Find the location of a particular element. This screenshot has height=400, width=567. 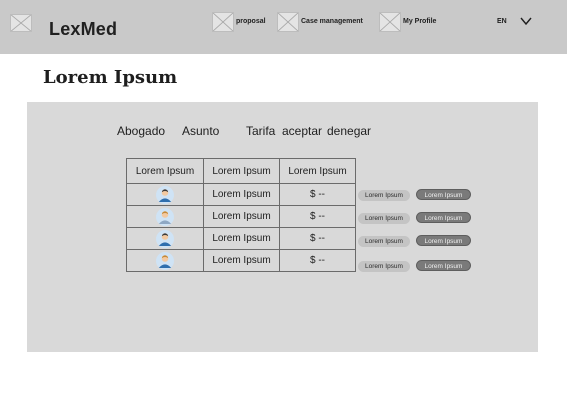

nav-label: My Profile is located at coordinates (420, 21).